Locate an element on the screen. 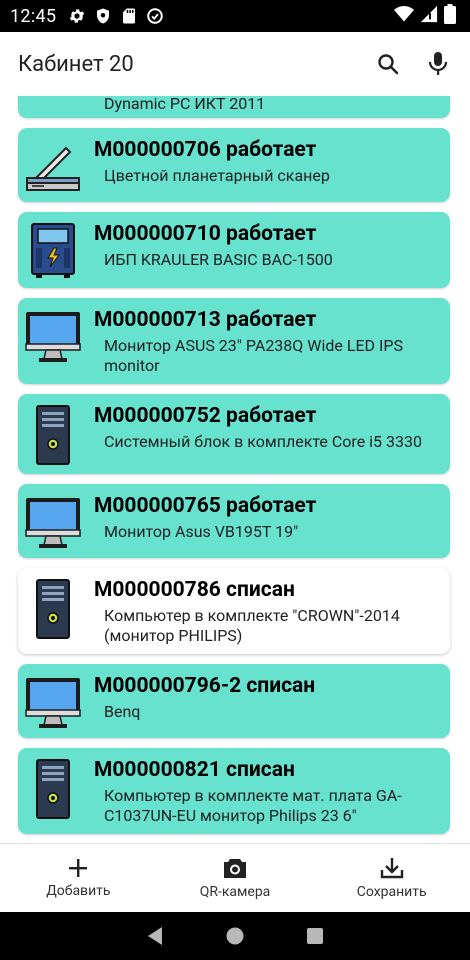  list-item-title: M000000713 работает is located at coordinates (205, 320).